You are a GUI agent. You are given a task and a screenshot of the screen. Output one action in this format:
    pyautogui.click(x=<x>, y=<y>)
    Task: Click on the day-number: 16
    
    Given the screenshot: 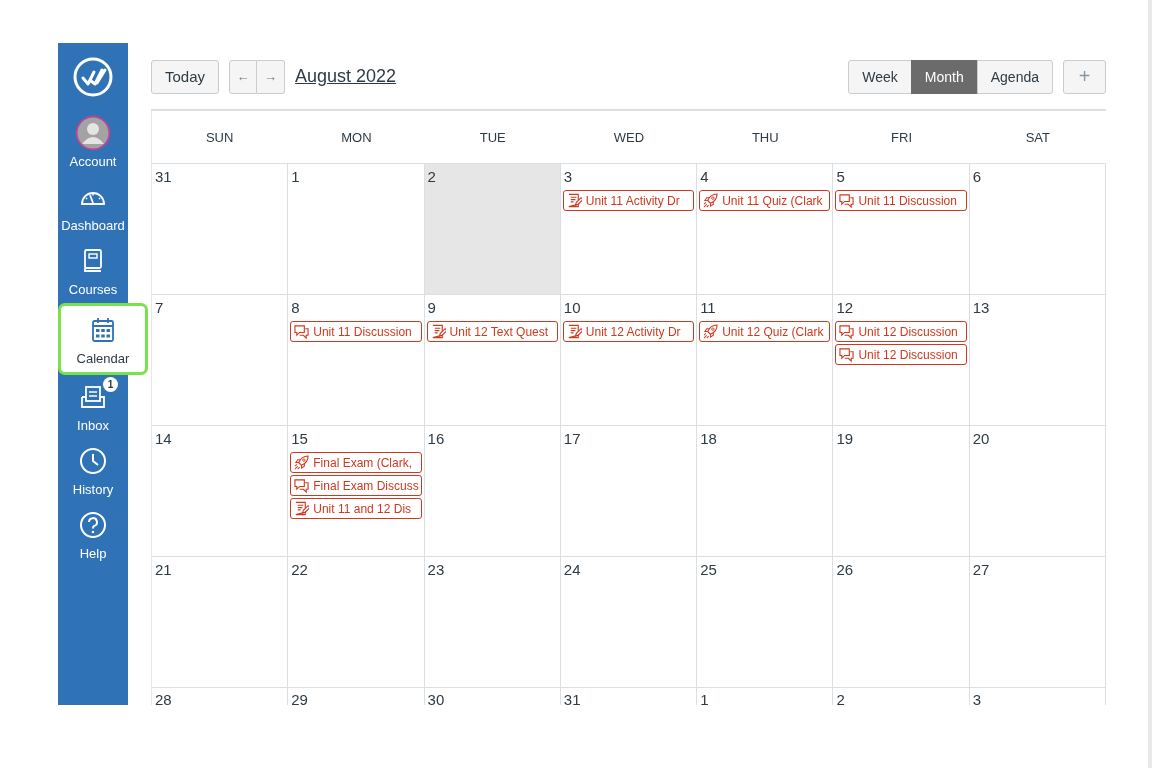 What is the action you would take?
    pyautogui.click(x=436, y=438)
    